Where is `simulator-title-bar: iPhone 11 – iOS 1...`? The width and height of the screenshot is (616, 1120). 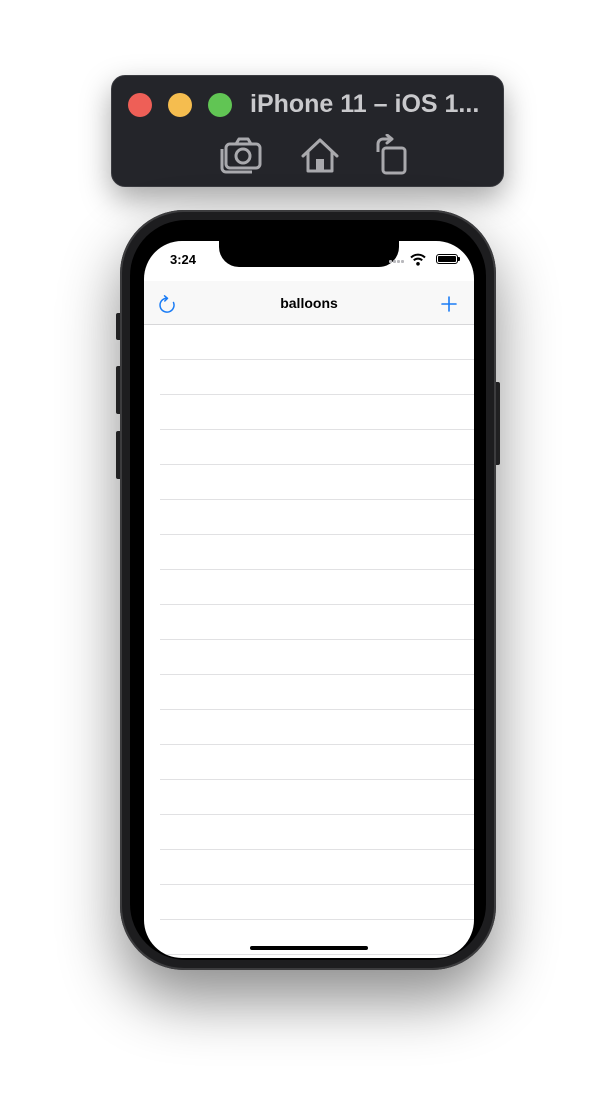 simulator-title-bar: iPhone 11 – iOS 1... is located at coordinates (307, 131).